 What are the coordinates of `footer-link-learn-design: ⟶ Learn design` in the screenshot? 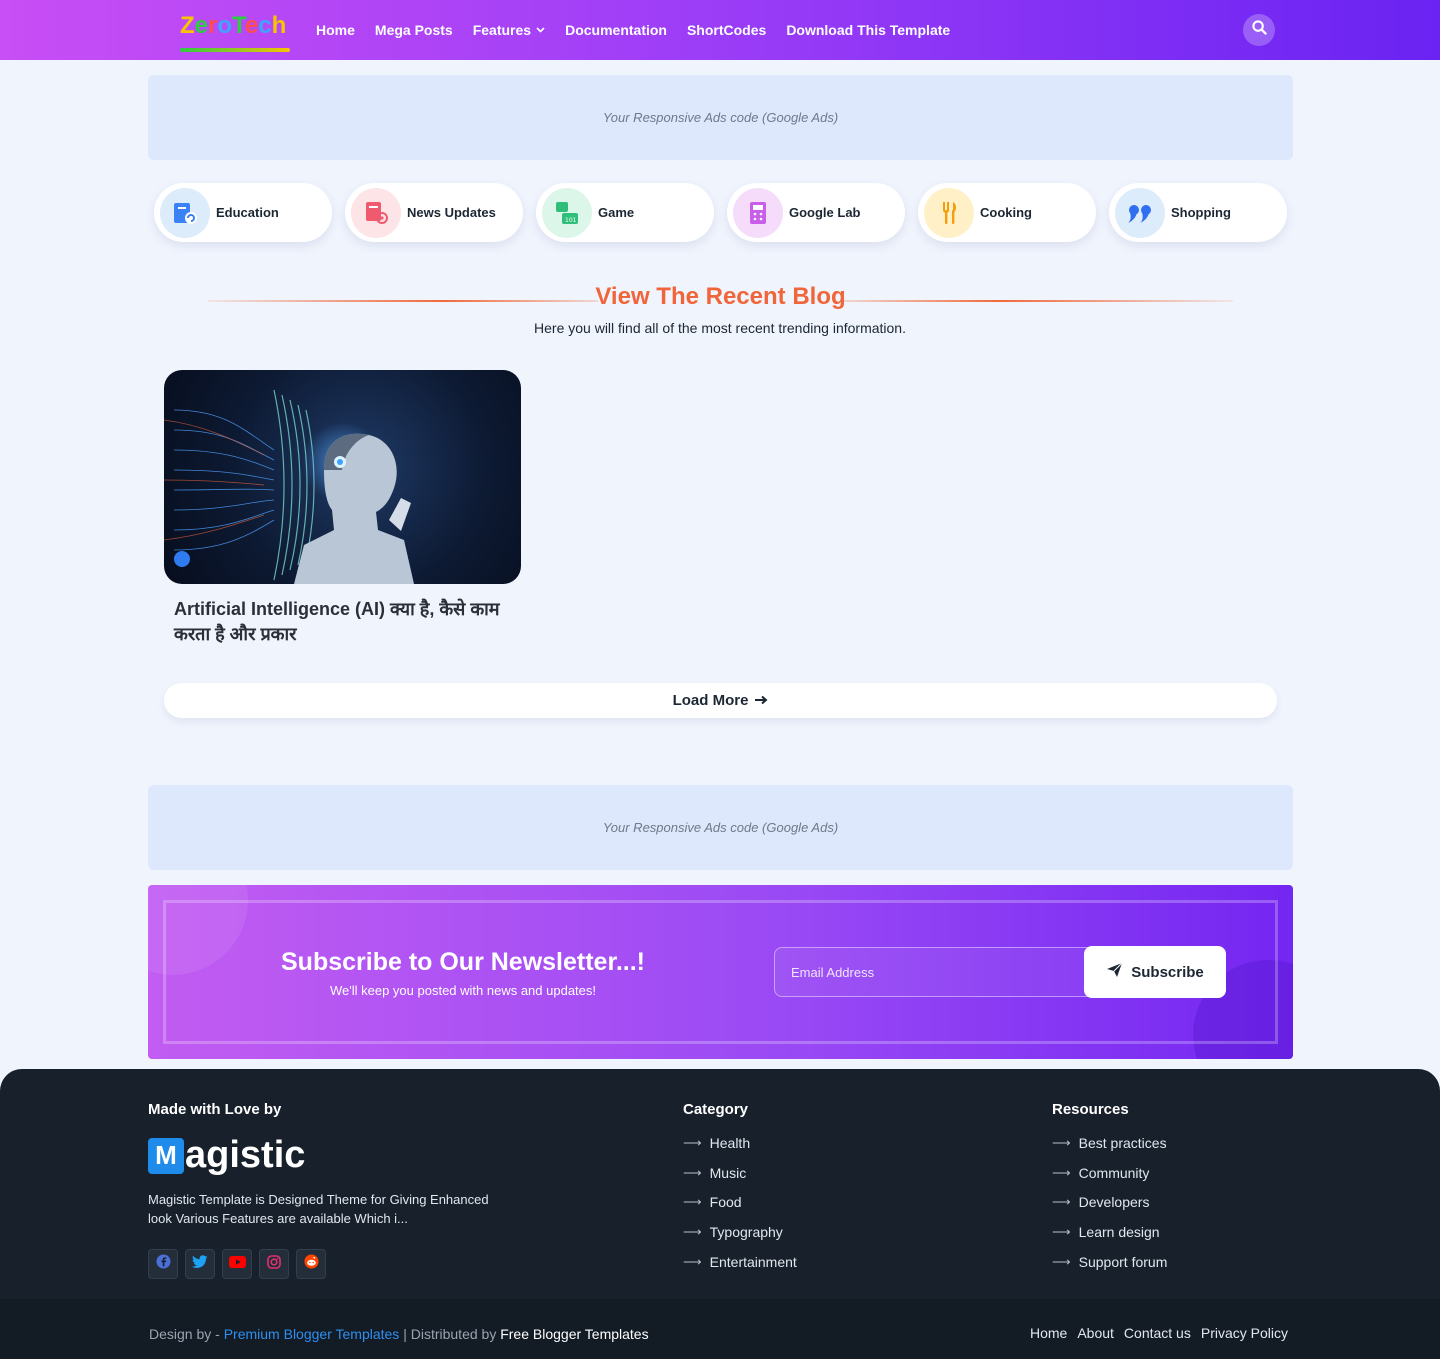 It's located at (1109, 1232).